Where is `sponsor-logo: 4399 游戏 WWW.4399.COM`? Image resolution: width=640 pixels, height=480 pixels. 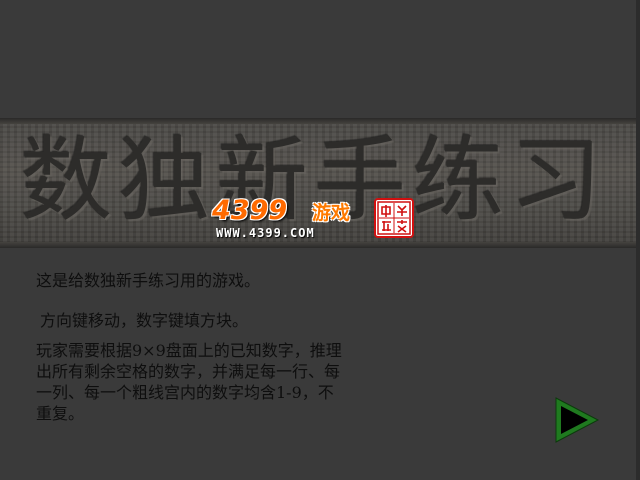 sponsor-logo: 4399 游戏 WWW.4399.COM is located at coordinates (315, 220).